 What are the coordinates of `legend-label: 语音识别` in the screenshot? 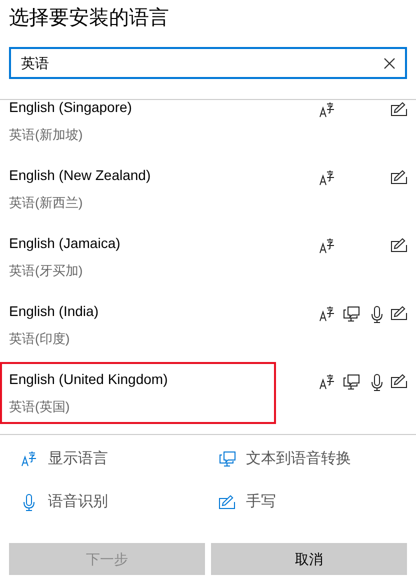 It's located at (78, 502).